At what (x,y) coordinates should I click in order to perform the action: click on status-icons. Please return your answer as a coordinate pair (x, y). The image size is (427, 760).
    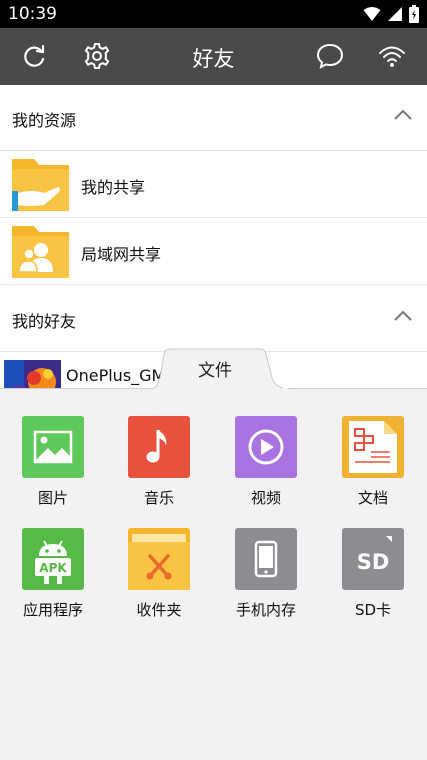
    Looking at the image, I should click on (391, 14).